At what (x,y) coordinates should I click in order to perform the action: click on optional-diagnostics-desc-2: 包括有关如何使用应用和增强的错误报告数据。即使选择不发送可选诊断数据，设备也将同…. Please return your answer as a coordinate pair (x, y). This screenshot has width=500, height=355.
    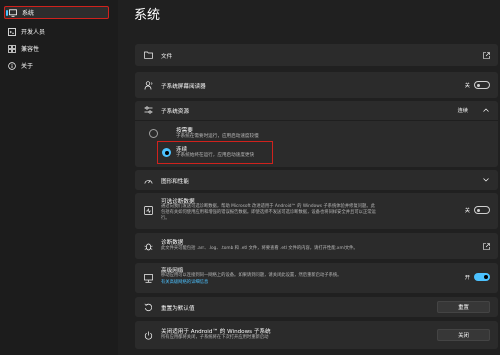
    Looking at the image, I should click on (268, 212).